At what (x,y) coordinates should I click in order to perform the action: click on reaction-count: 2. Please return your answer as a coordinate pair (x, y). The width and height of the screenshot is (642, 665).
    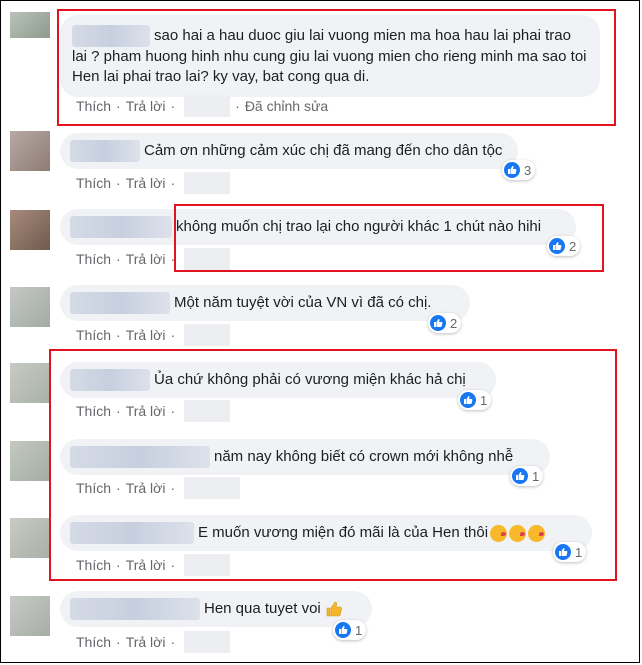
    Looking at the image, I should click on (445, 323).